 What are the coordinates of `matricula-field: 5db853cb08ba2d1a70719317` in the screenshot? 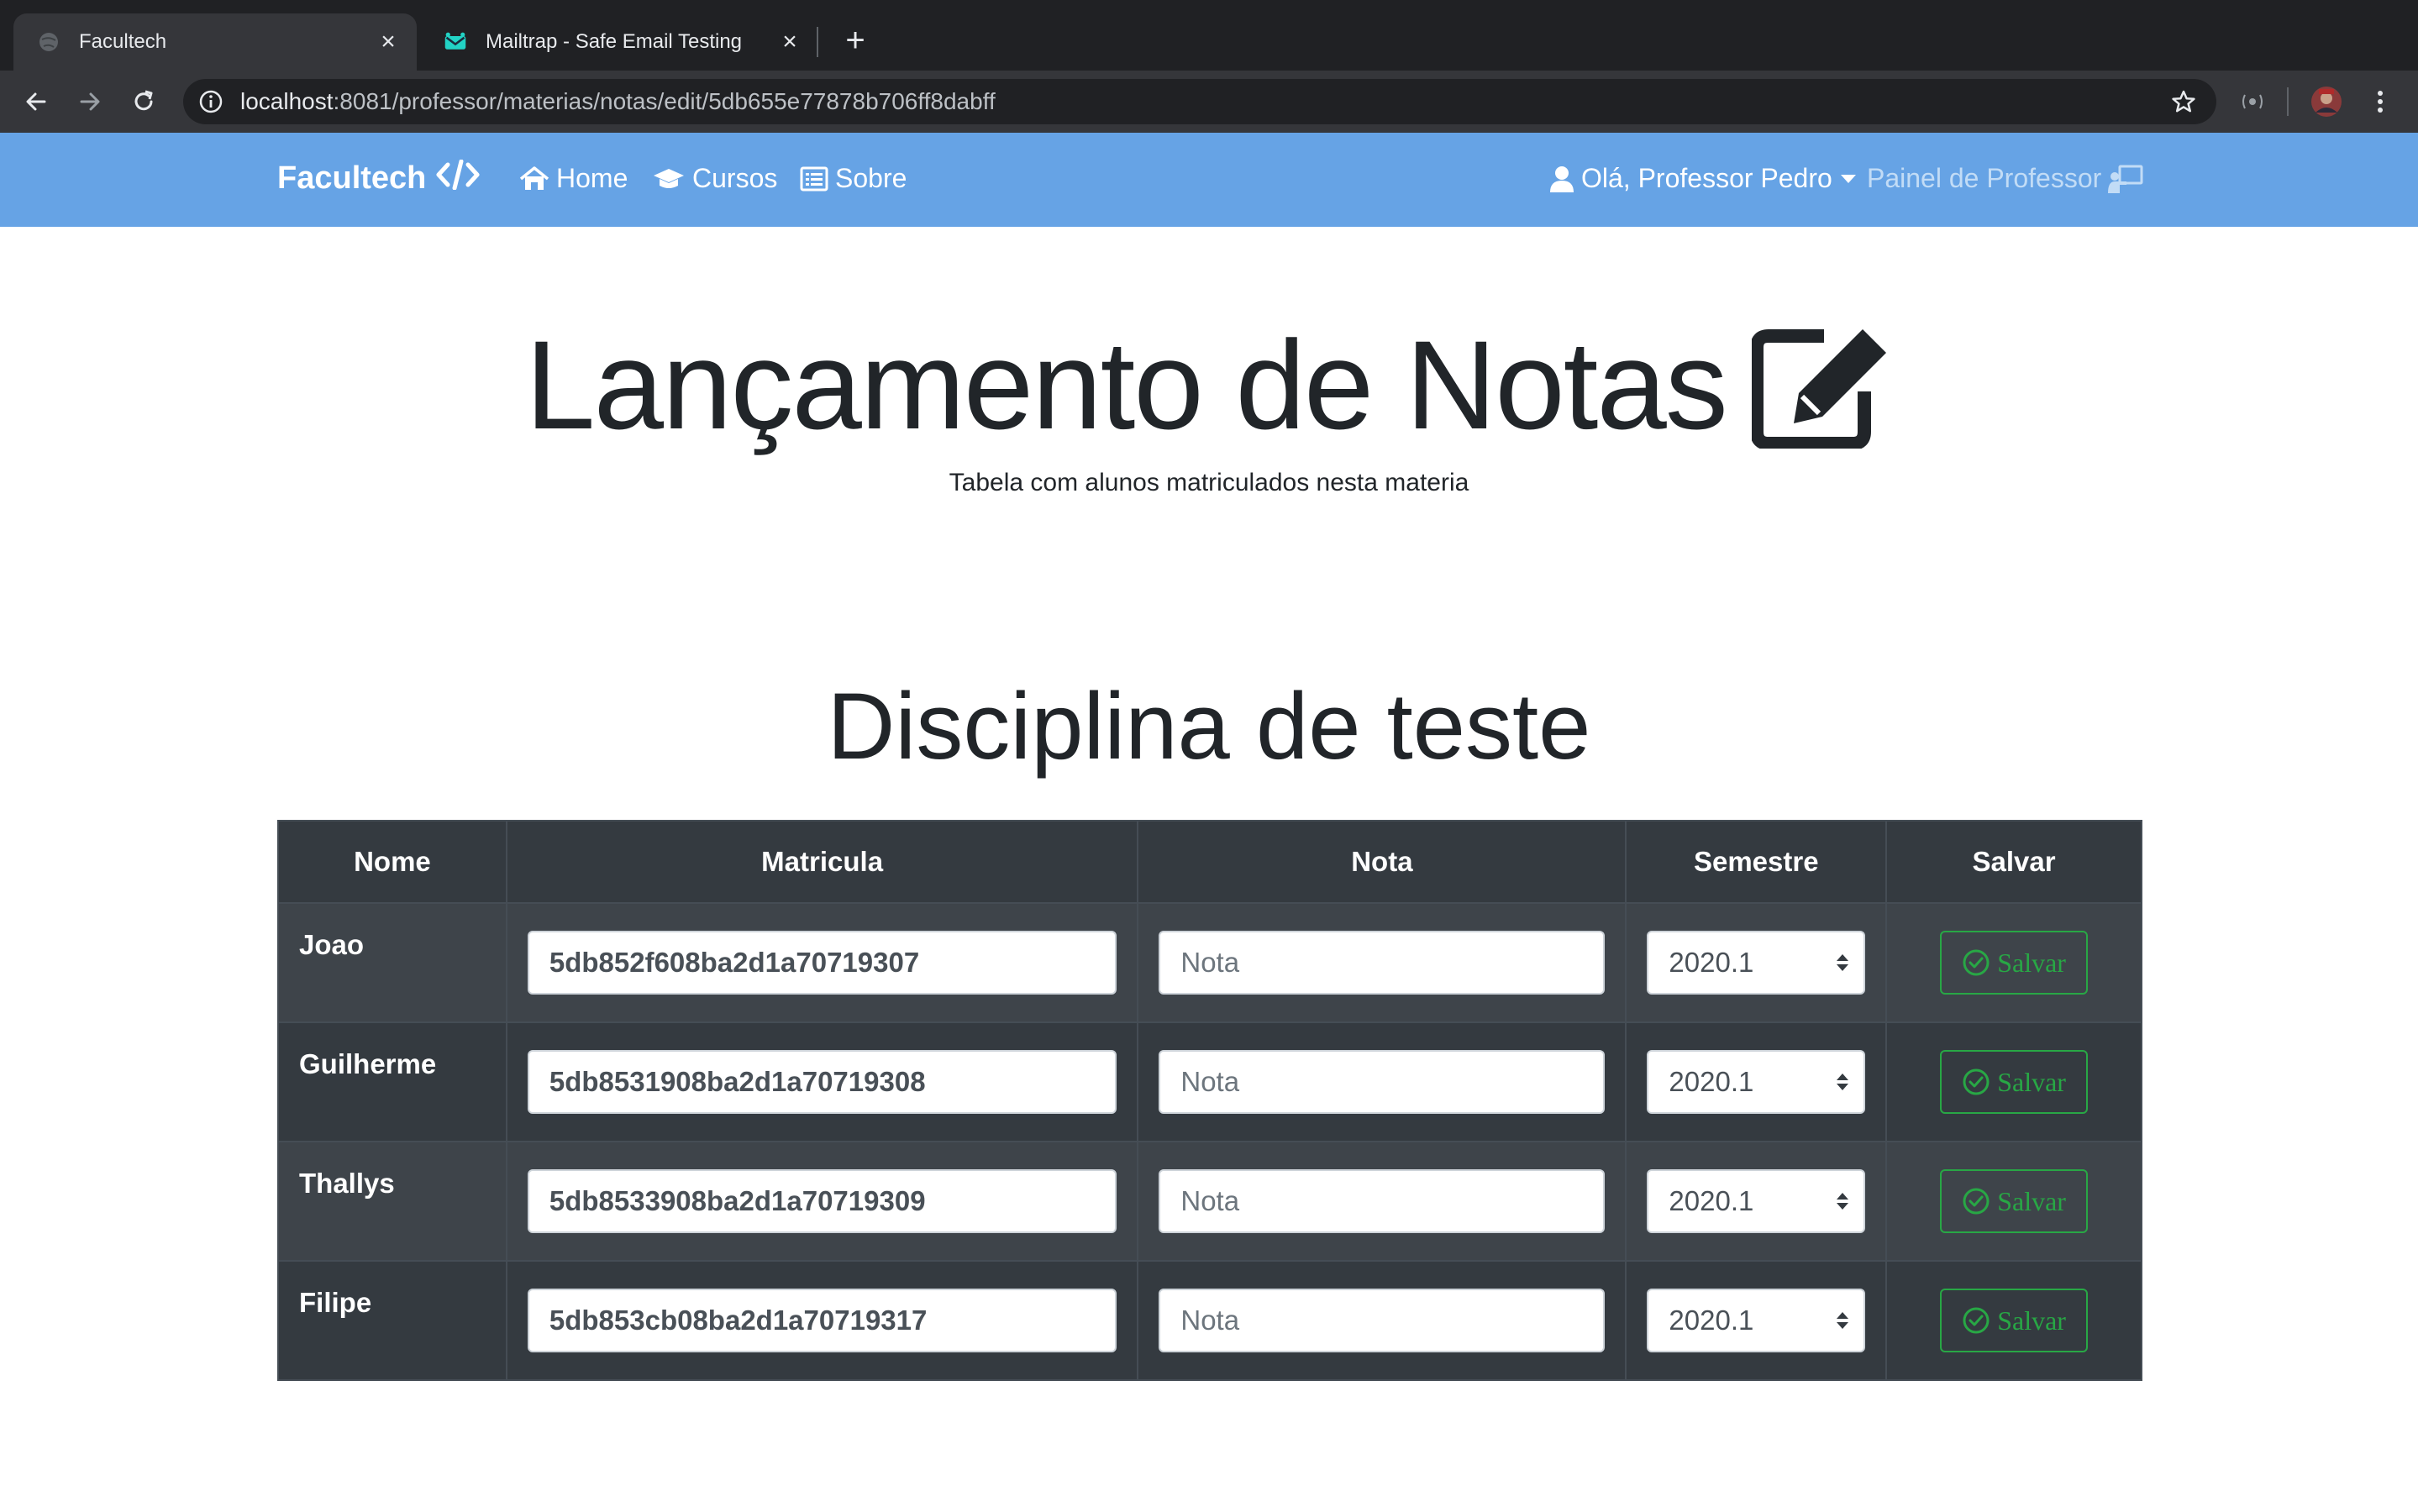 It's located at (822, 1320).